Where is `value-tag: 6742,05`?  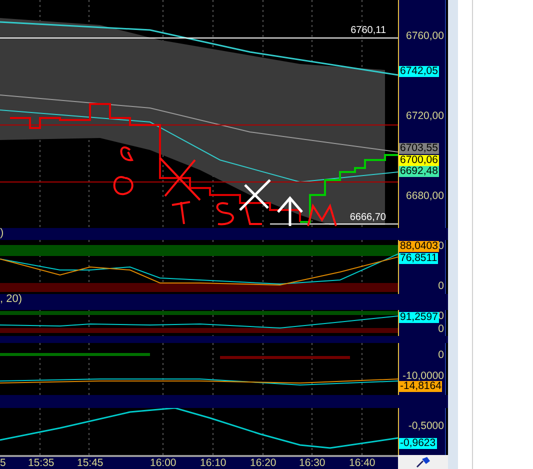
value-tag: 6742,05 is located at coordinates (419, 71).